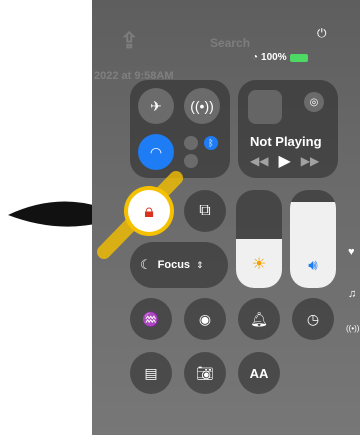 This screenshot has width=362, height=435. Describe the element at coordinates (129, 40) in the screenshot. I see `background-share-icon: ⇪` at that location.